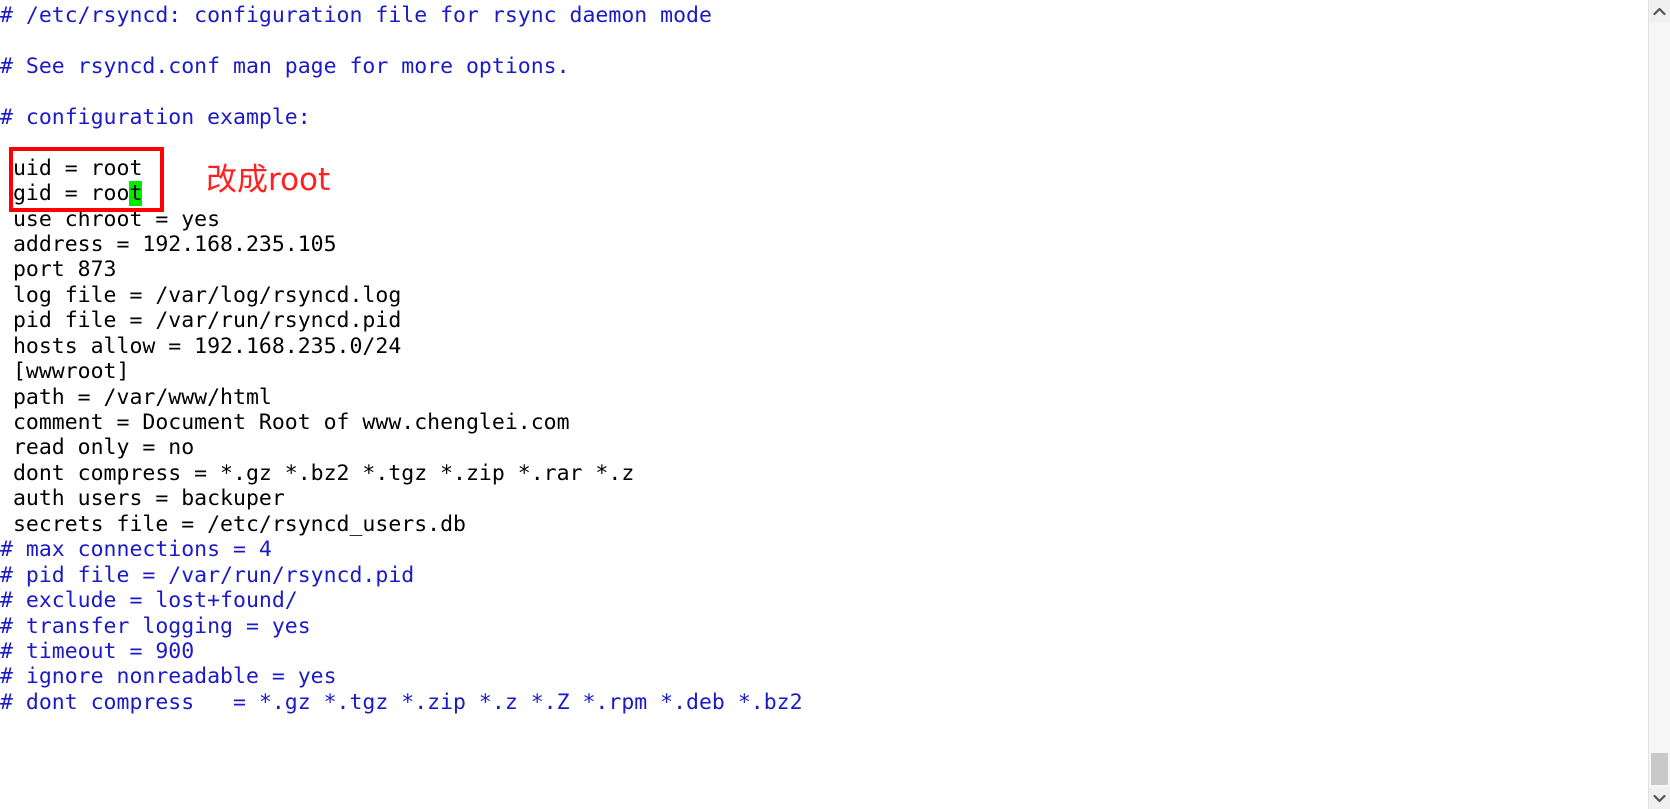 The height and width of the screenshot is (809, 1670). Describe the element at coordinates (97, 651) in the screenshot. I see `code-line: # timeout = 900` at that location.